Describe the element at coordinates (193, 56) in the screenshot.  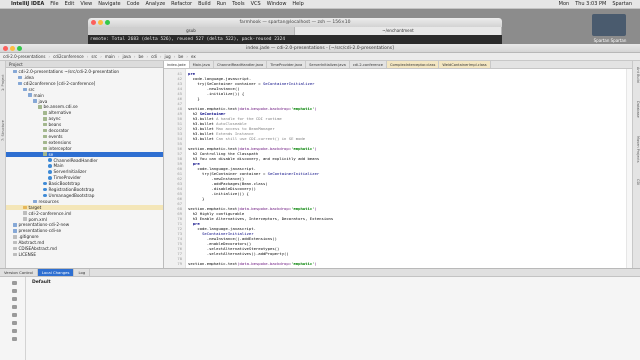
I see `breadcrumb-item: ex` at that location.